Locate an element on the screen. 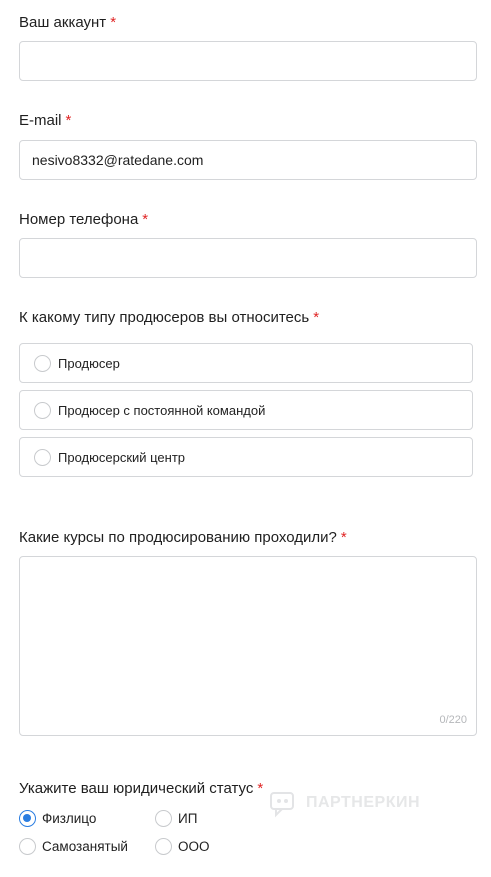  option-label: Продюсер is located at coordinates (89, 363).